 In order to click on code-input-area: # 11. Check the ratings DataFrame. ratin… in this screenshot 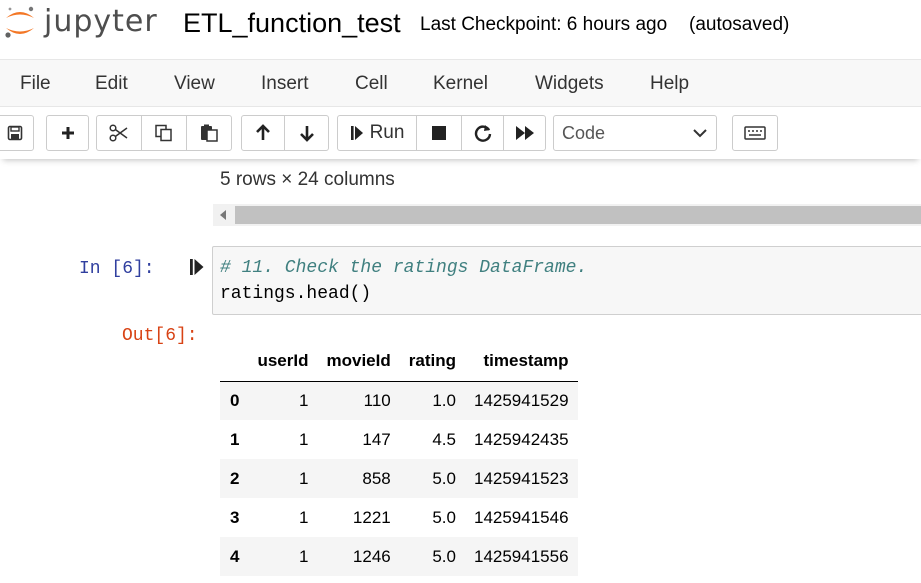, I will do `click(566, 280)`.